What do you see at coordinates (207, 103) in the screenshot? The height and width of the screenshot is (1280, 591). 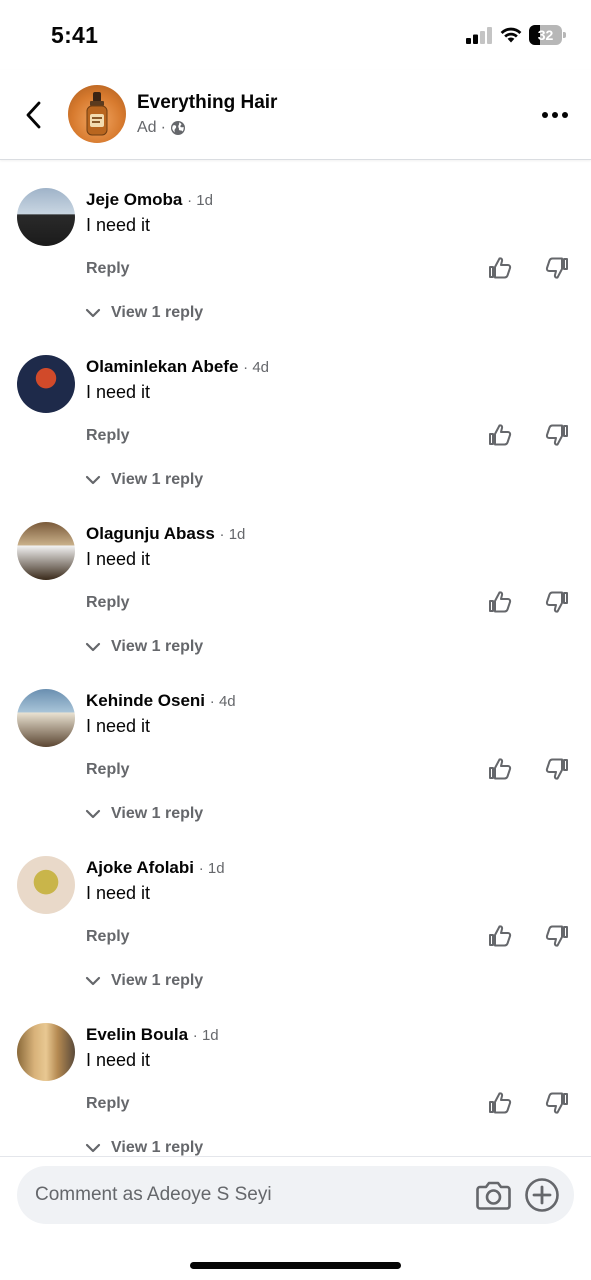 I see `page-name: Everything Hair` at bounding box center [207, 103].